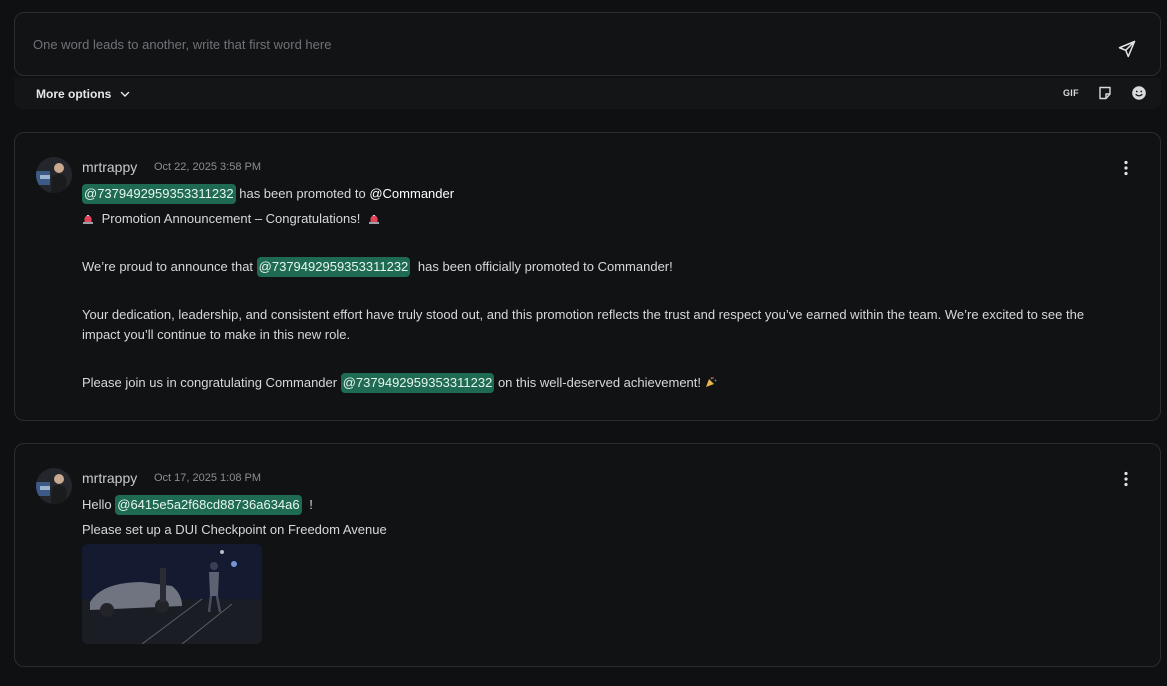  I want to click on message-text: has been promoted to, so click(302, 193).